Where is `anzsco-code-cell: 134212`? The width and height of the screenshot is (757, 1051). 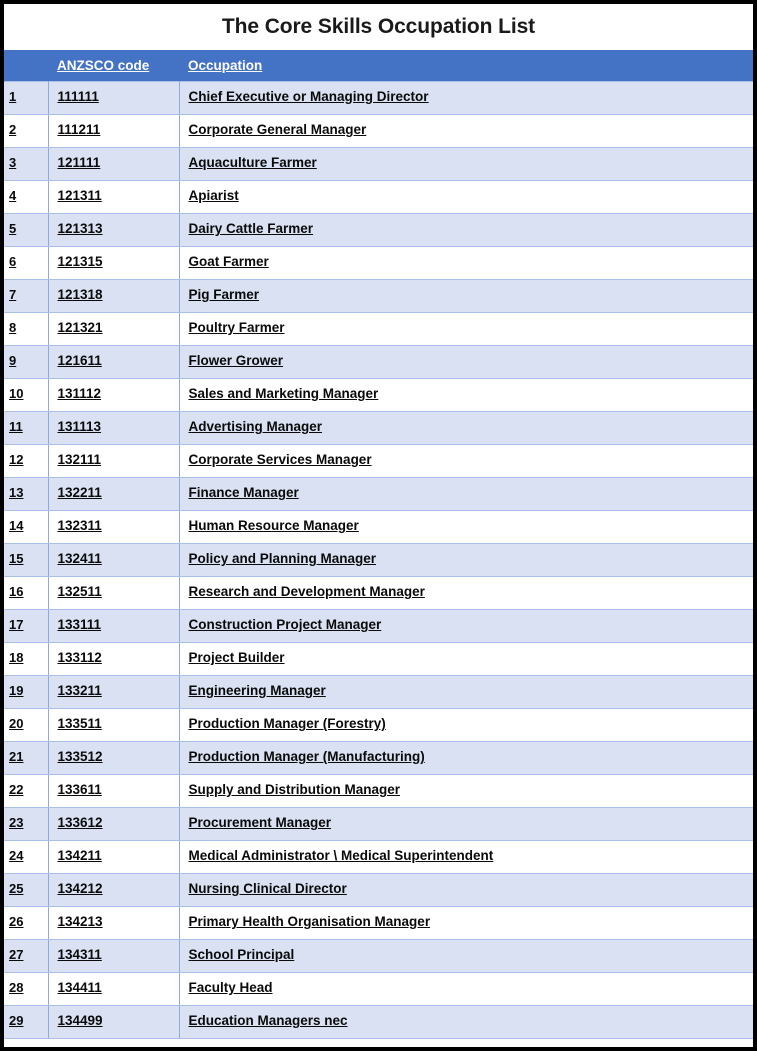 anzsco-code-cell: 134212 is located at coordinates (114, 889).